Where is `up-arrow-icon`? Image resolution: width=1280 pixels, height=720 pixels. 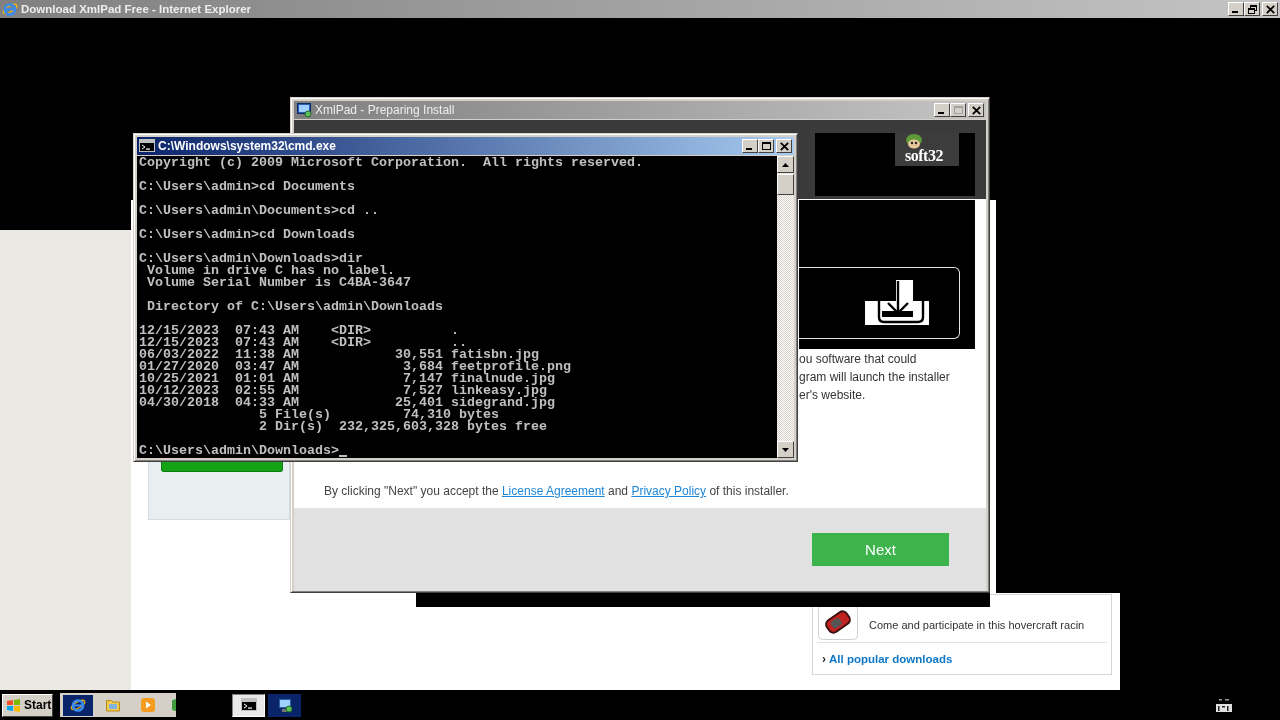 up-arrow-icon is located at coordinates (785, 164).